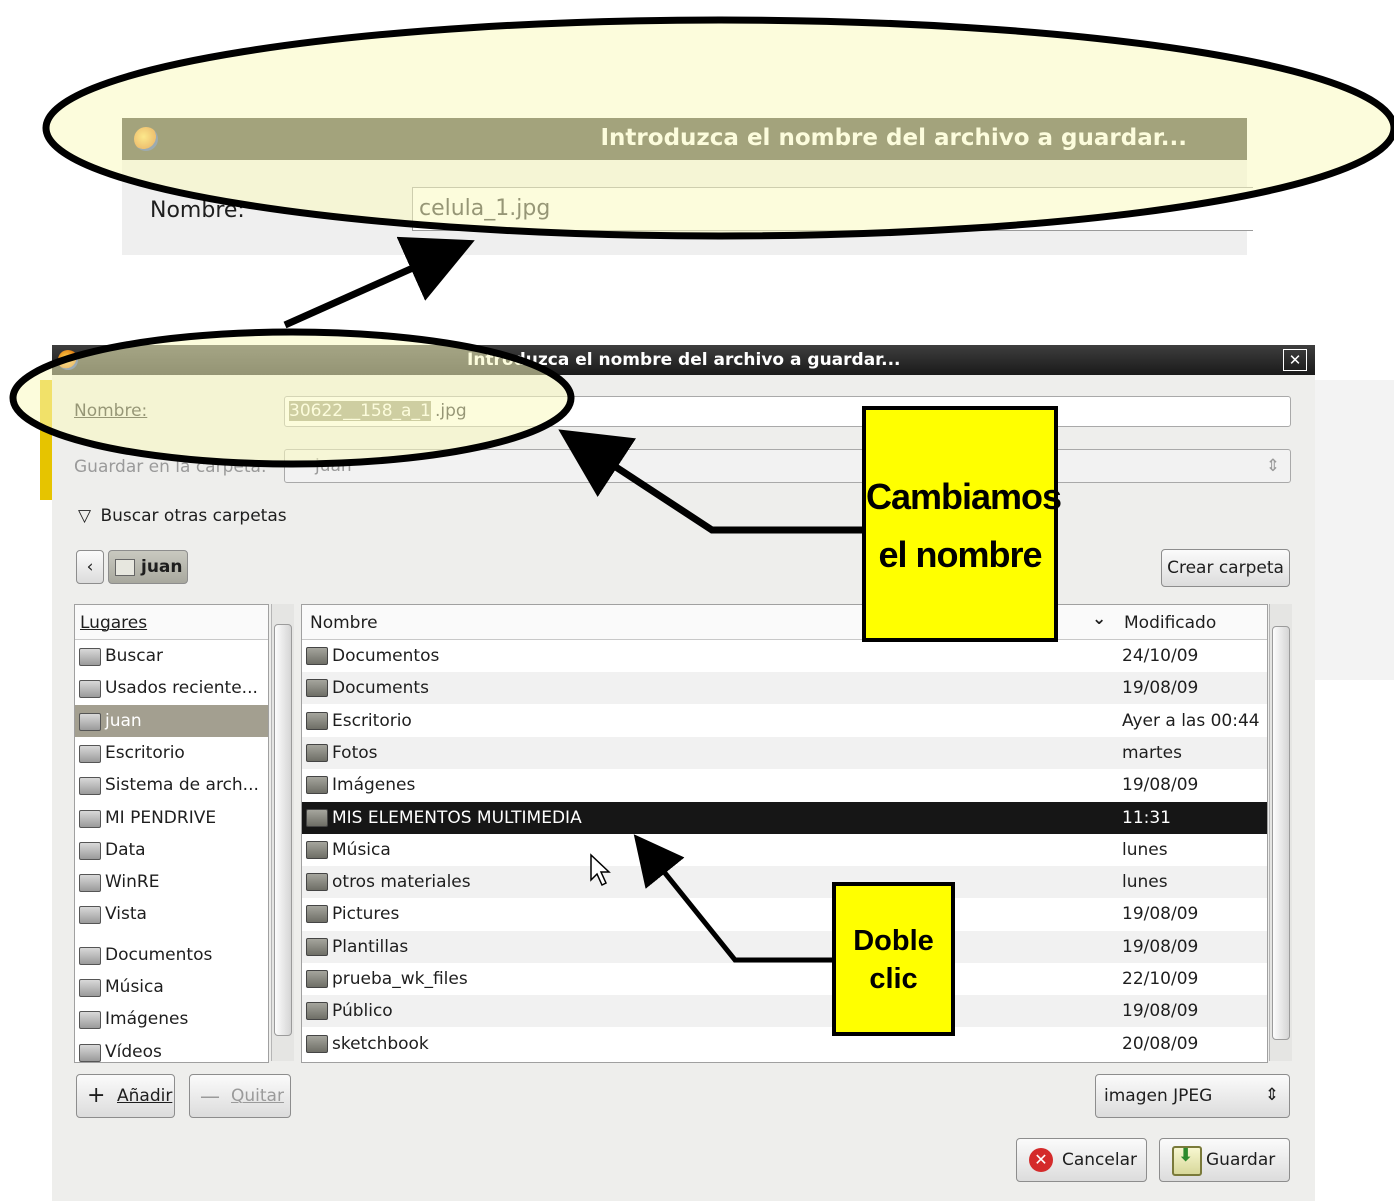 This screenshot has width=1394, height=1201. What do you see at coordinates (257, 1096) in the screenshot?
I see `remove-button-label: Quitar` at bounding box center [257, 1096].